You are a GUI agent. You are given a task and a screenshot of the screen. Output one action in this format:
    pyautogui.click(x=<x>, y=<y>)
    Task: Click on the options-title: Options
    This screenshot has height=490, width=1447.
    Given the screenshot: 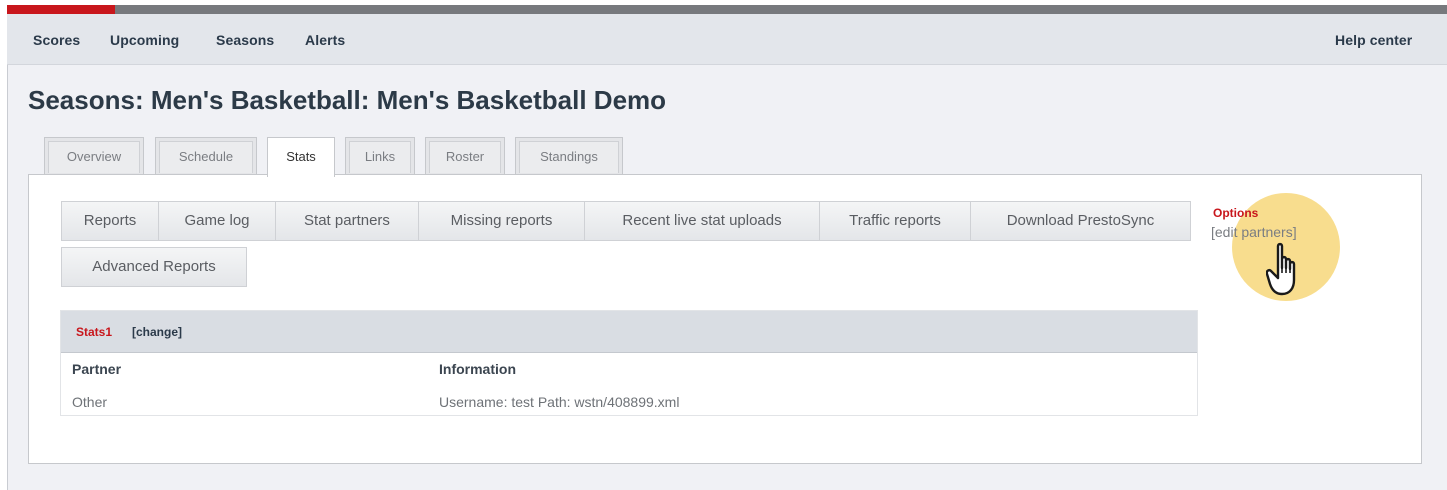 What is the action you would take?
    pyautogui.click(x=1236, y=213)
    